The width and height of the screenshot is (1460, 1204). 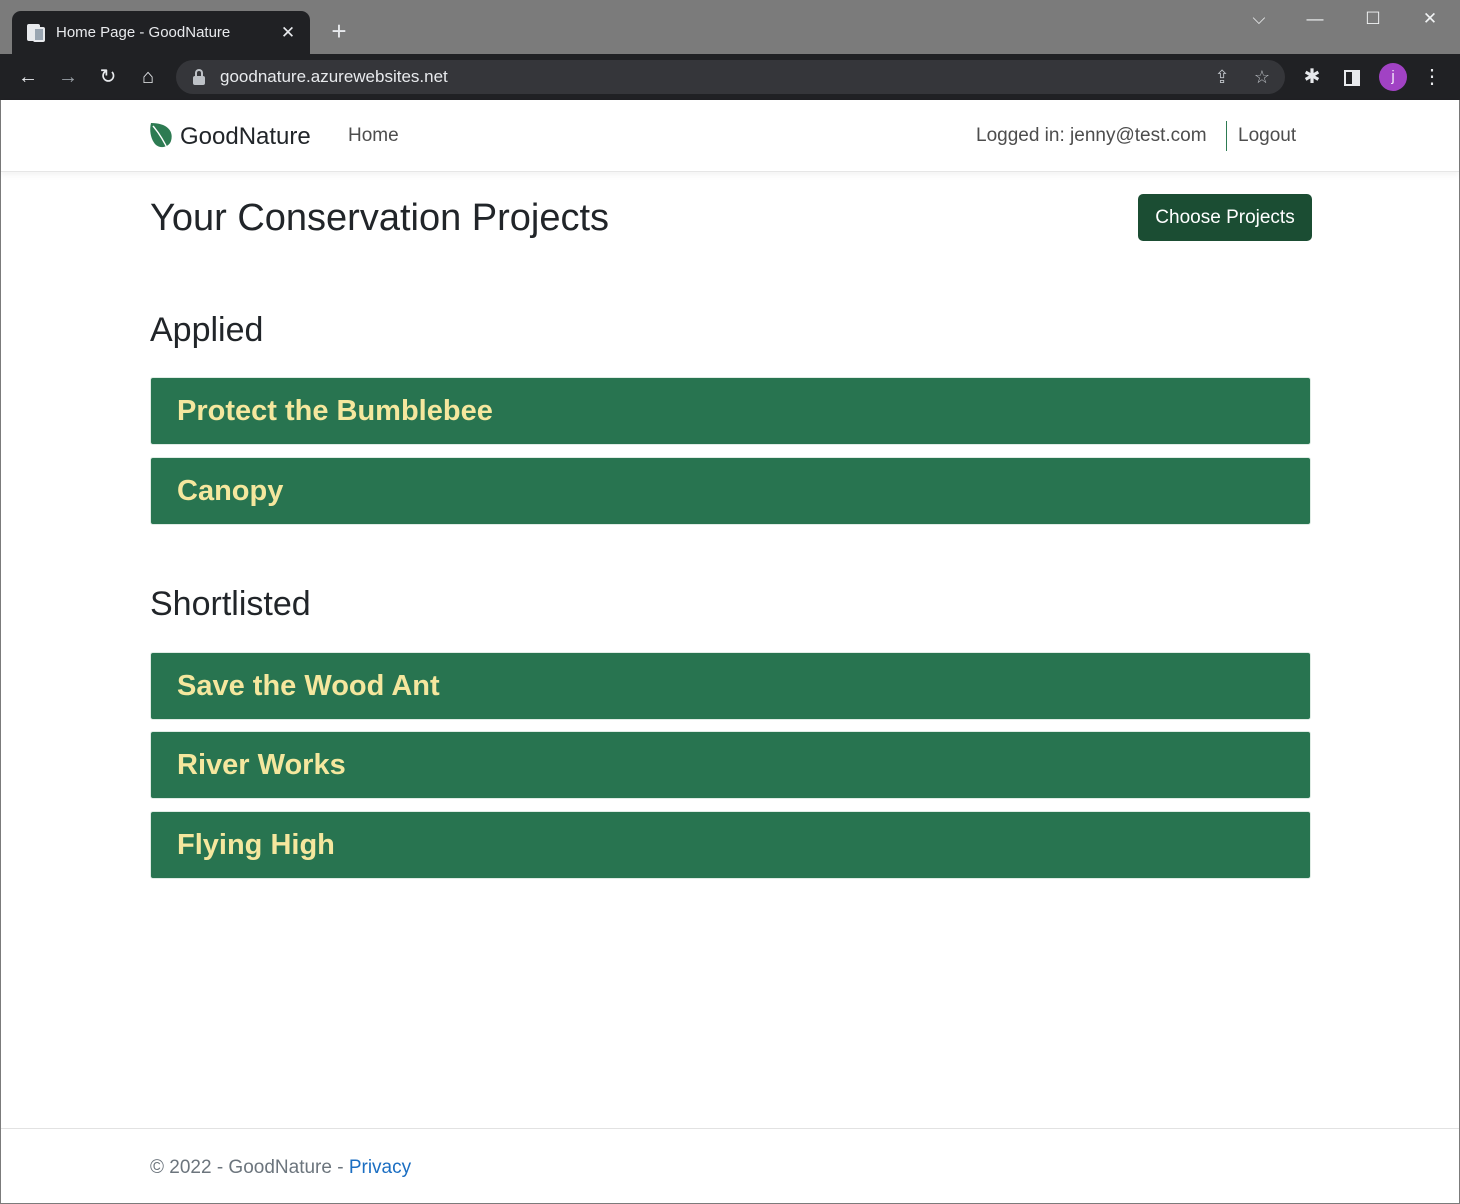 What do you see at coordinates (148, 77) in the screenshot?
I see `home-icon: ⌂` at bounding box center [148, 77].